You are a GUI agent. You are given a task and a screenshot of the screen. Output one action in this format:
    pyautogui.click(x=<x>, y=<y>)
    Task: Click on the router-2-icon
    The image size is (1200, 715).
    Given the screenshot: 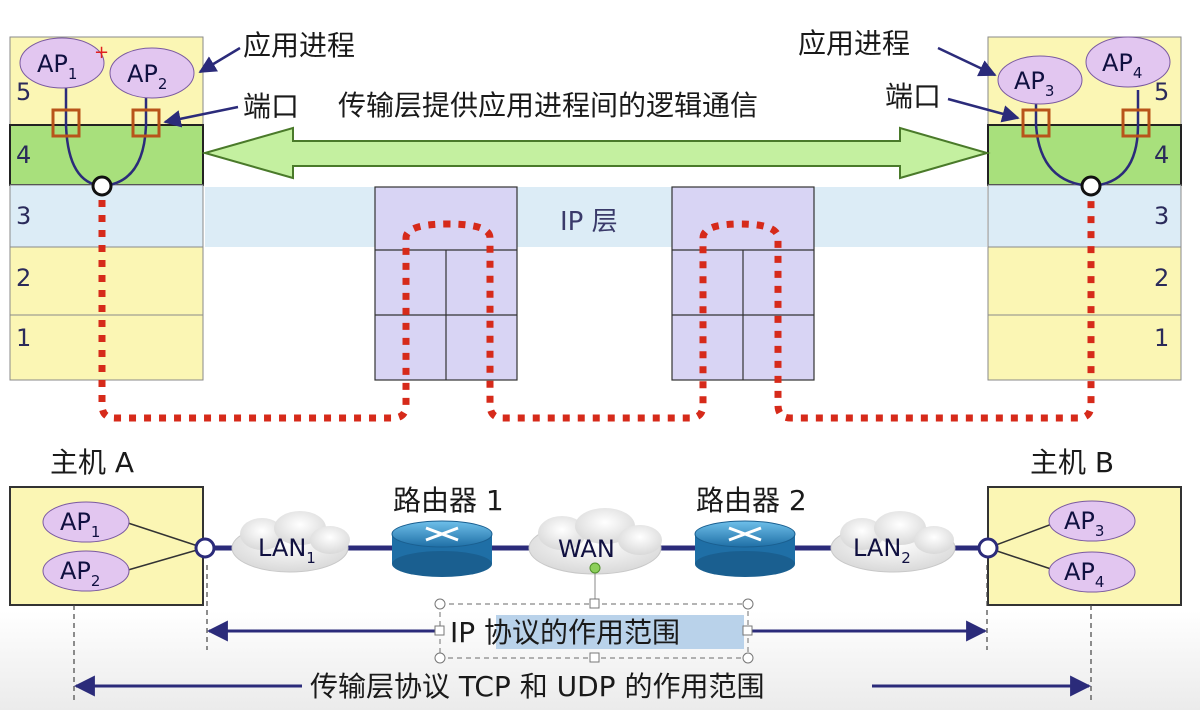 What is the action you would take?
    pyautogui.click(x=745, y=548)
    